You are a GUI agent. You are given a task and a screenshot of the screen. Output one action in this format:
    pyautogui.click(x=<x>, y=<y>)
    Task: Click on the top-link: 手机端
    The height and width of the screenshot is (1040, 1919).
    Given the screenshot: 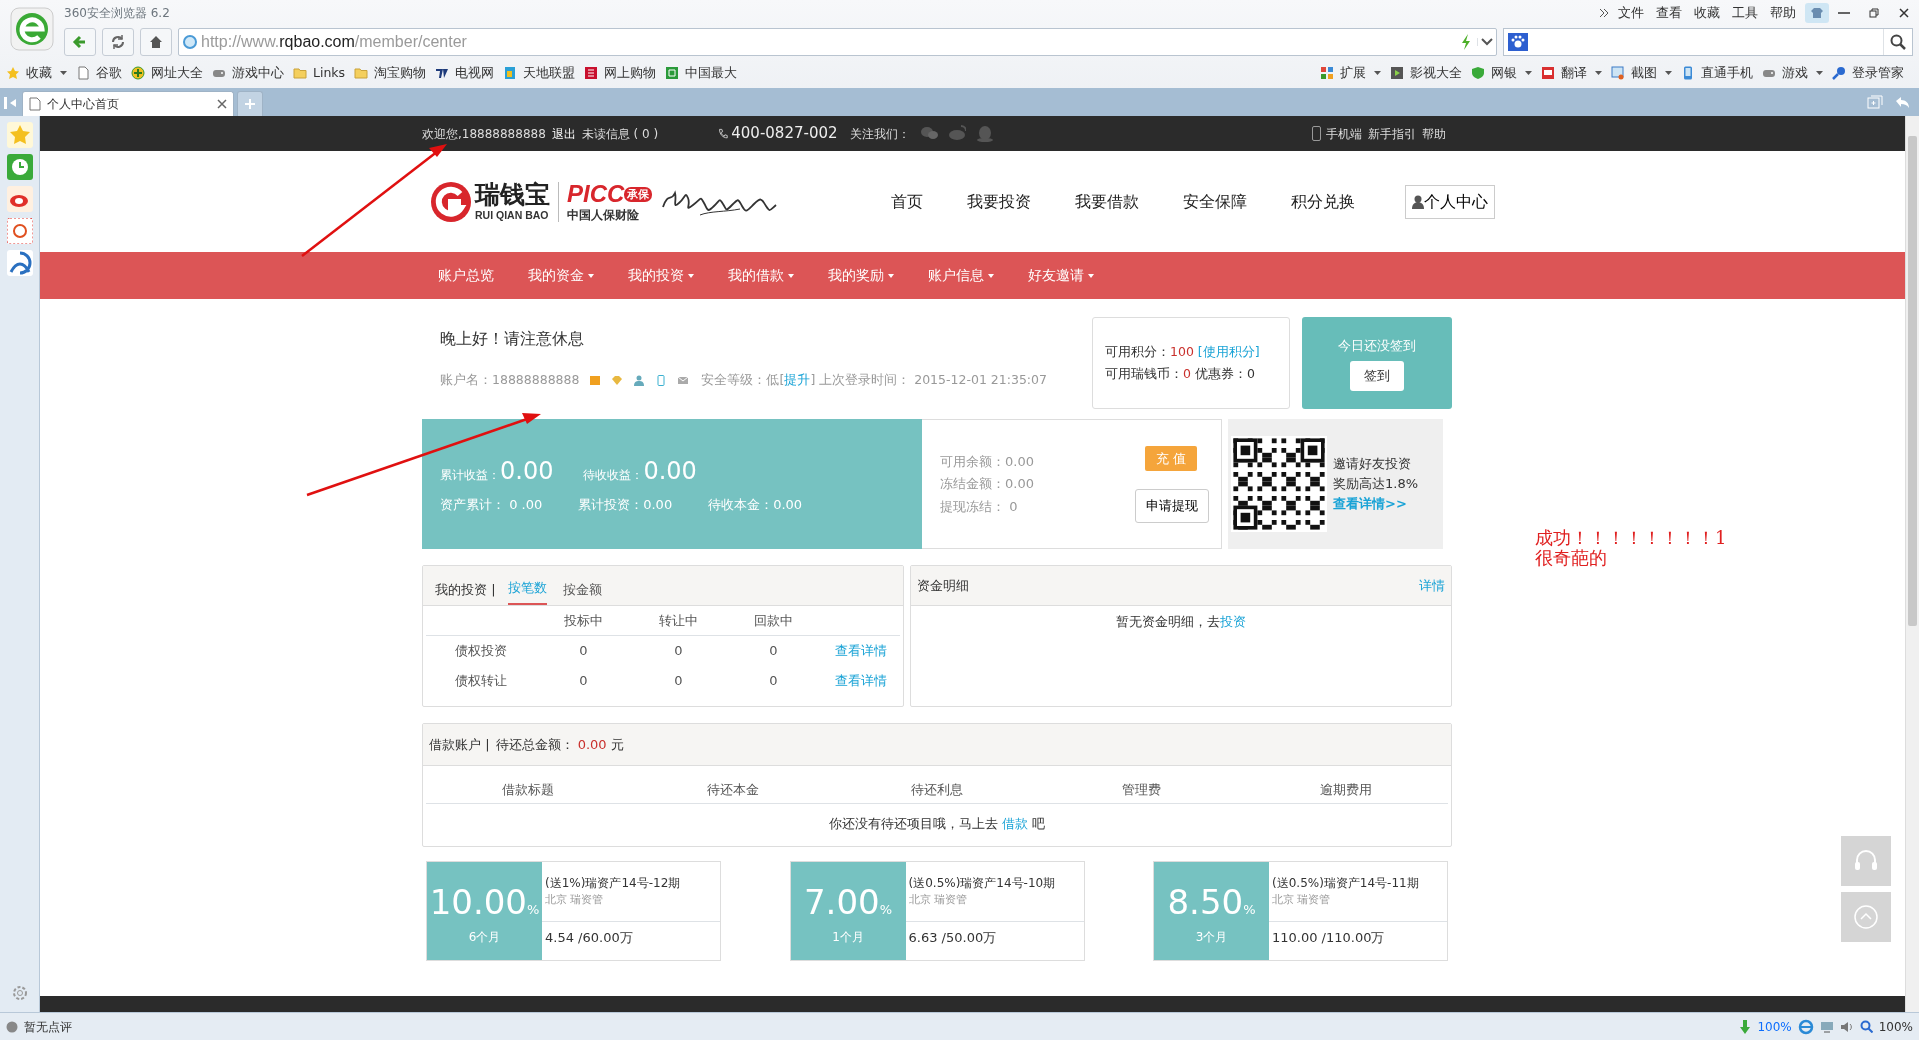 What is the action you would take?
    pyautogui.click(x=1344, y=133)
    